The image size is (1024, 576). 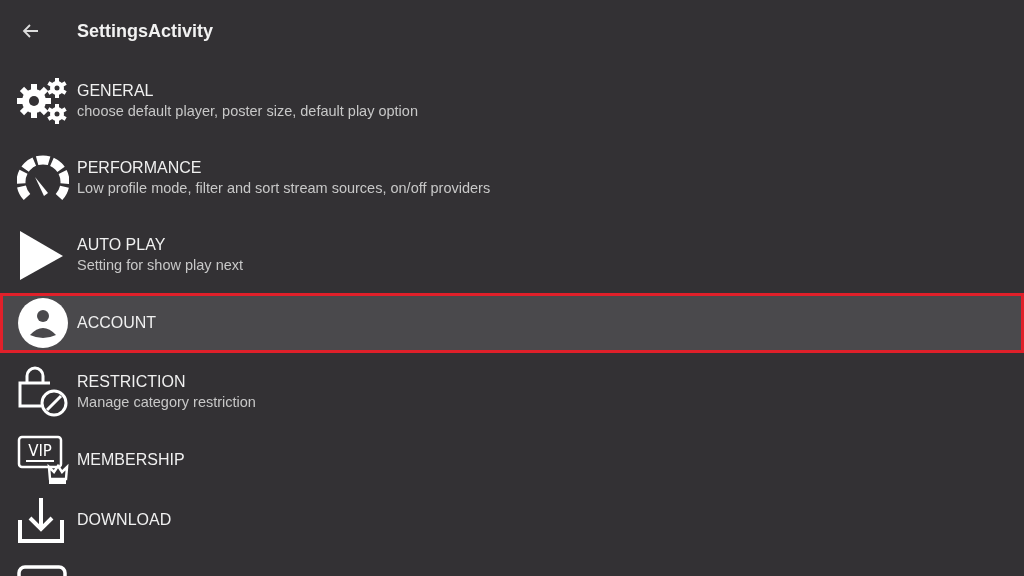 I want to click on setting-title: DOWNLOAD, so click(x=124, y=520).